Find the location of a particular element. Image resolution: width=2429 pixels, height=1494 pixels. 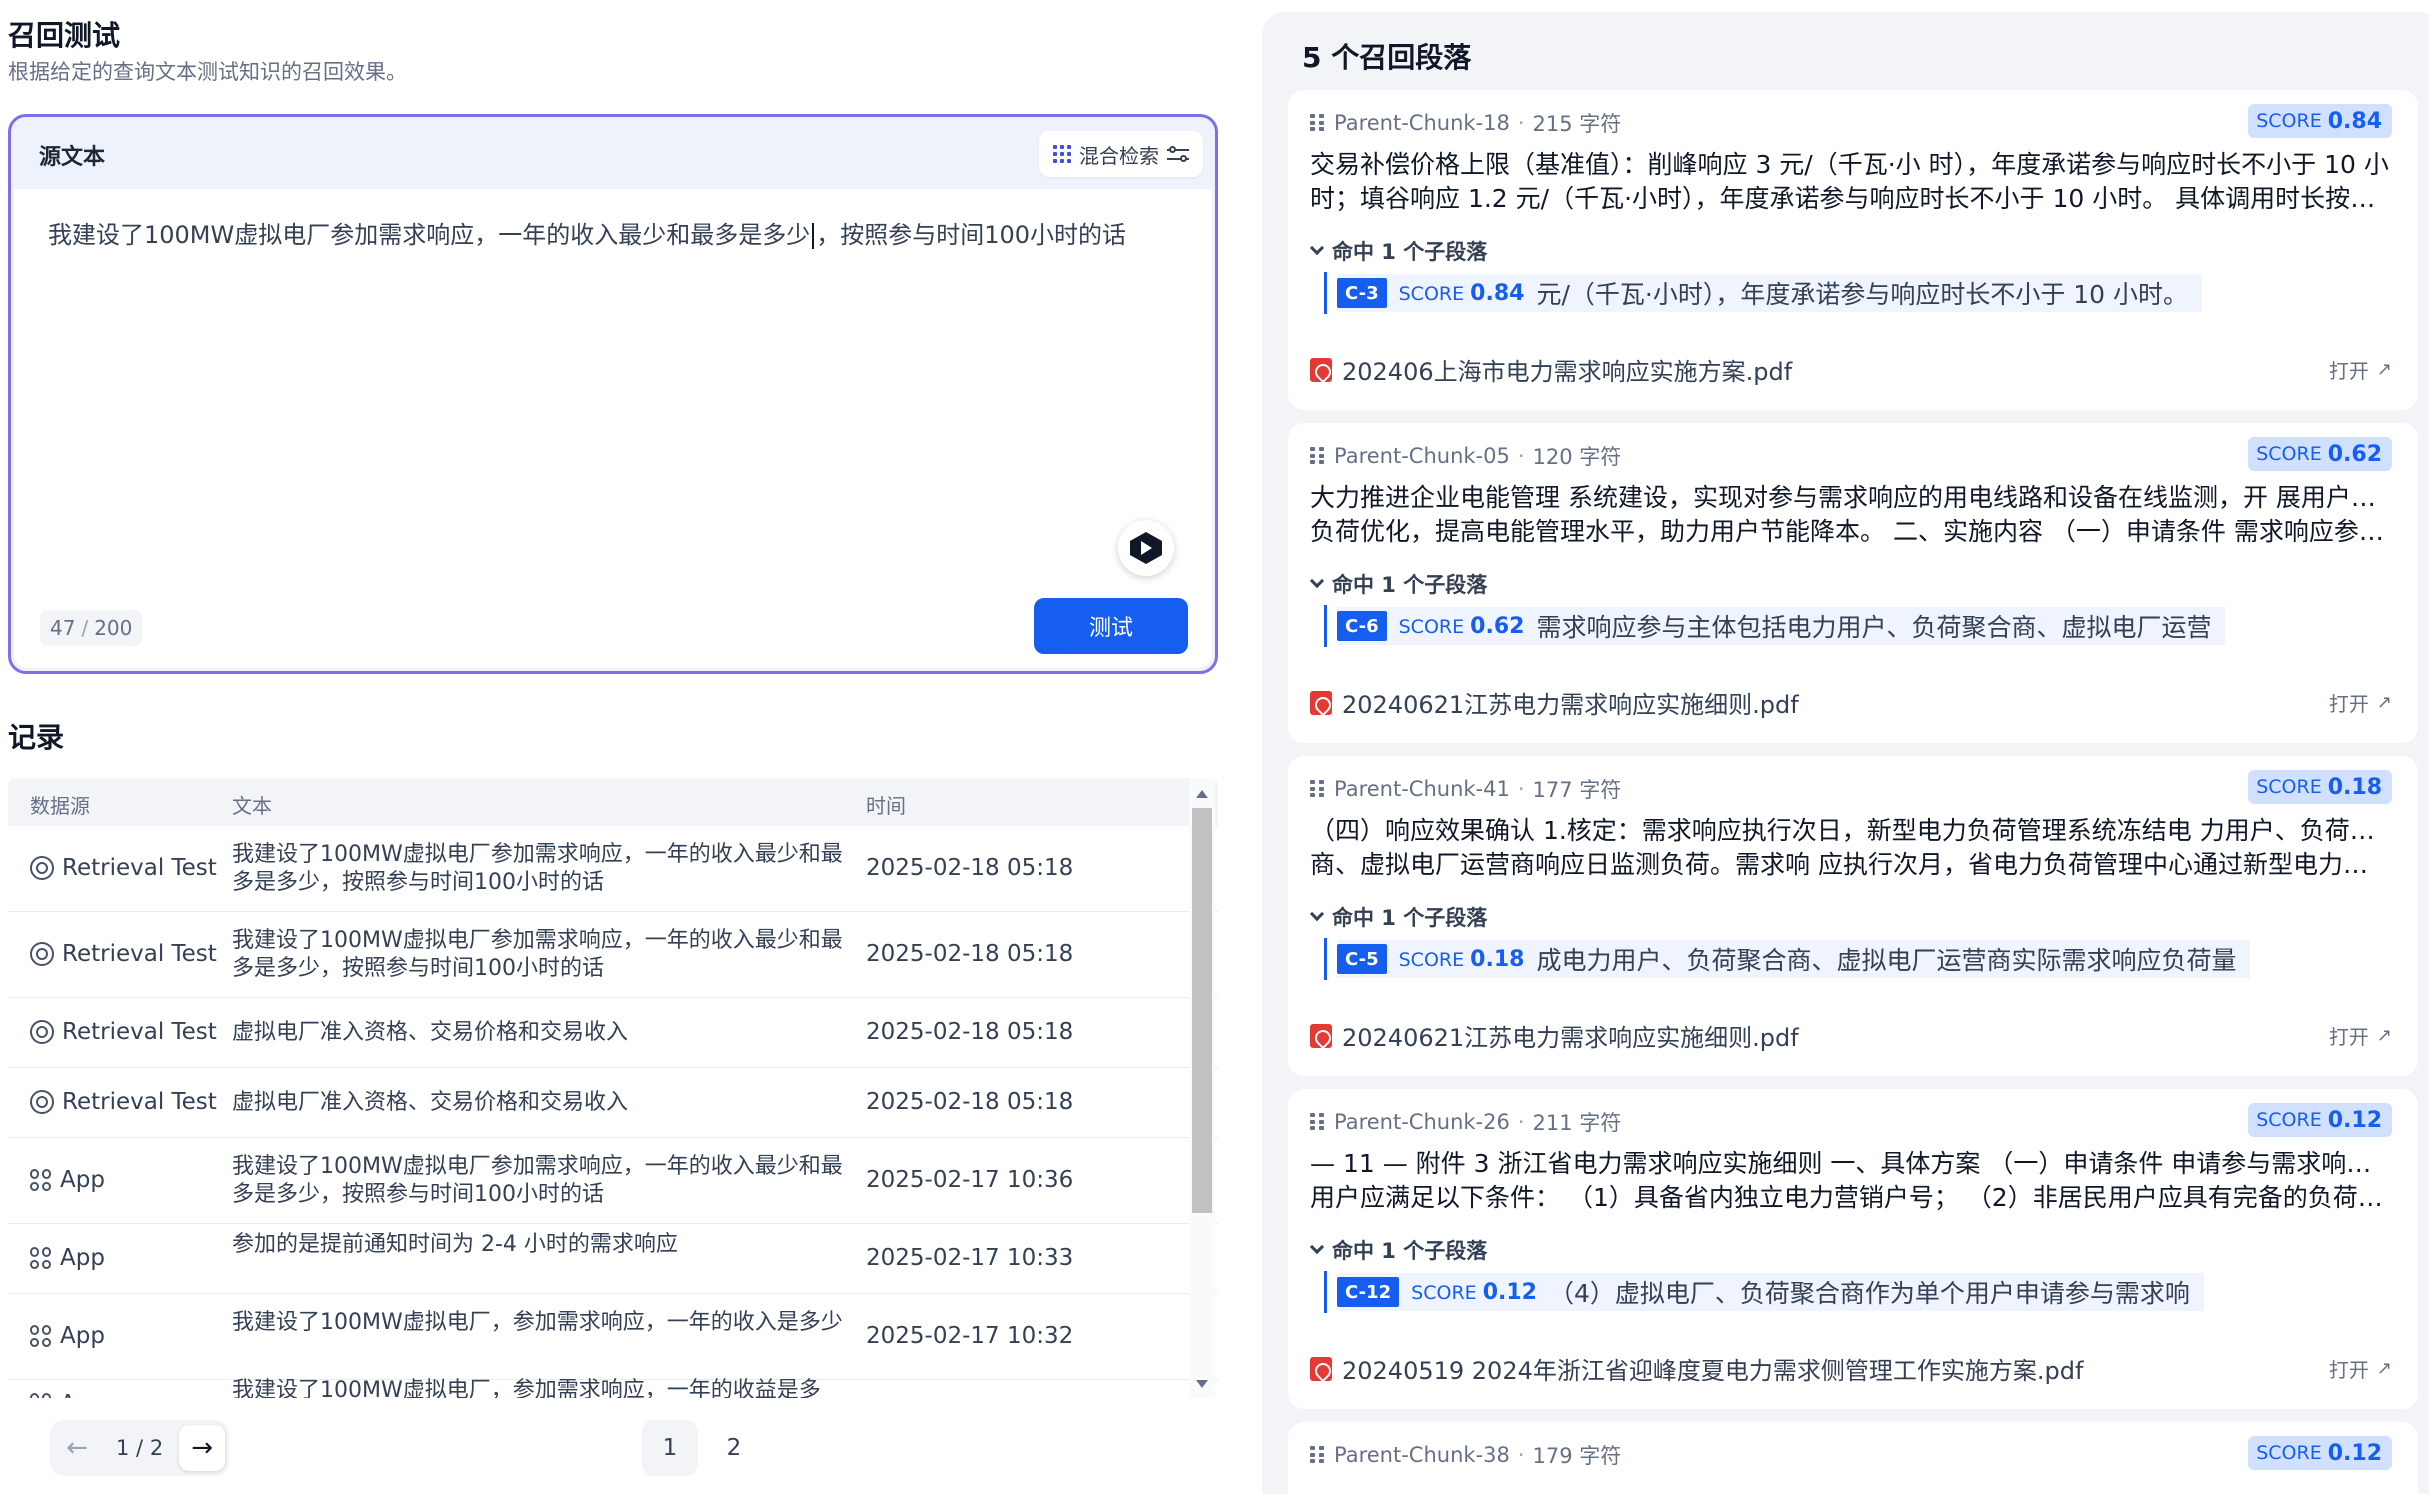

row-text: 我建设了100MW虚拟电厂，参加需求响应，一年的收入是多少 is located at coordinates (537, 1322).